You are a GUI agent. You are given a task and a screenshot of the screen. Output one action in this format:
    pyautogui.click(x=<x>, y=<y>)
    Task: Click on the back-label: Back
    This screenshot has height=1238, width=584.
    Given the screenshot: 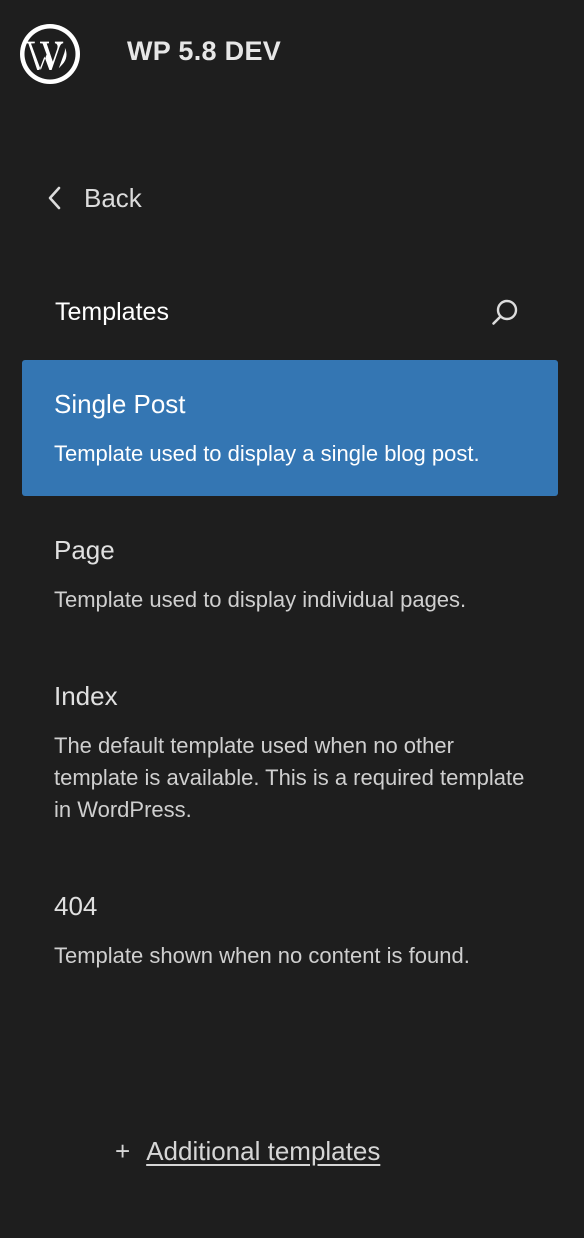 What is the action you would take?
    pyautogui.click(x=113, y=197)
    